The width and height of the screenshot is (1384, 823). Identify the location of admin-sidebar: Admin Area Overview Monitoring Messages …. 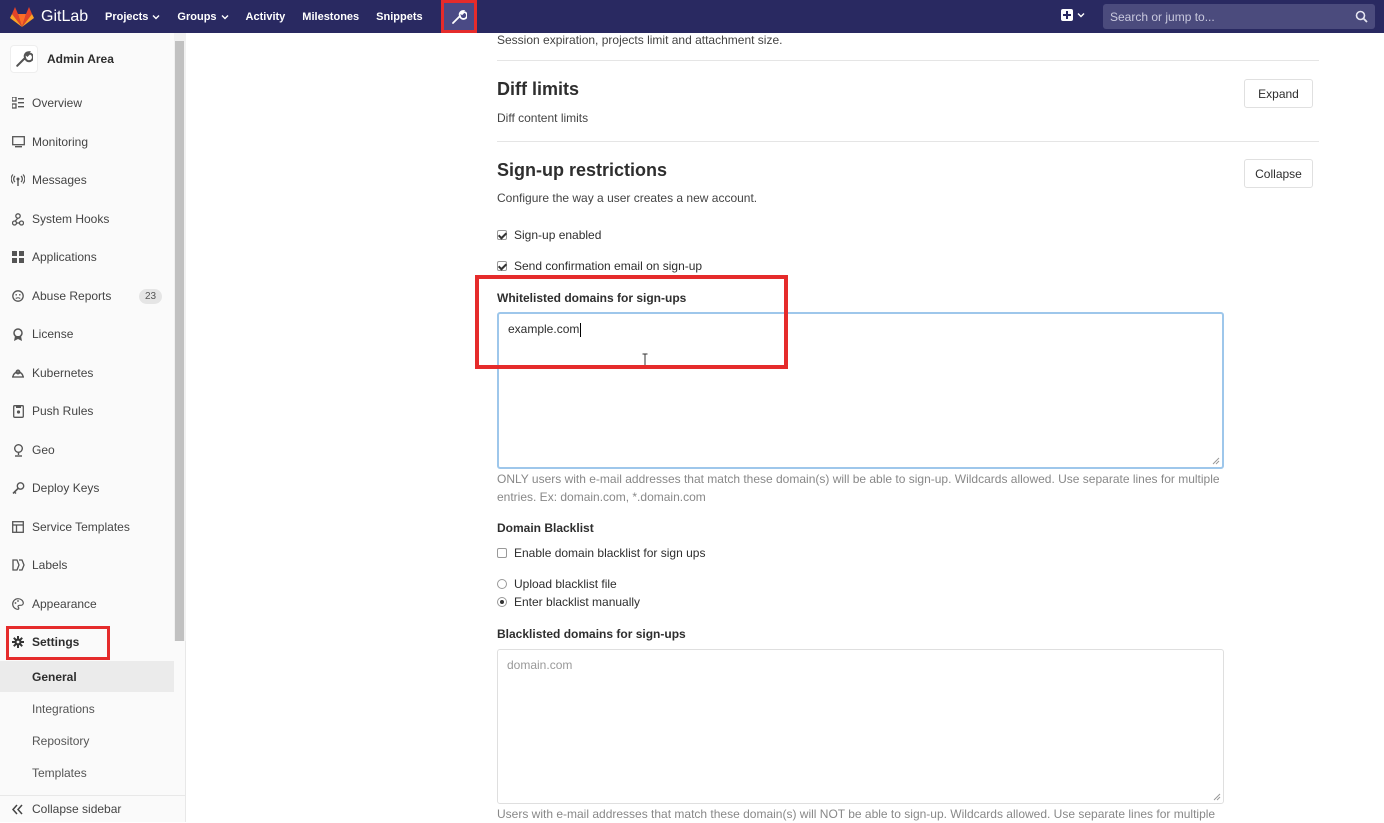
(93, 427).